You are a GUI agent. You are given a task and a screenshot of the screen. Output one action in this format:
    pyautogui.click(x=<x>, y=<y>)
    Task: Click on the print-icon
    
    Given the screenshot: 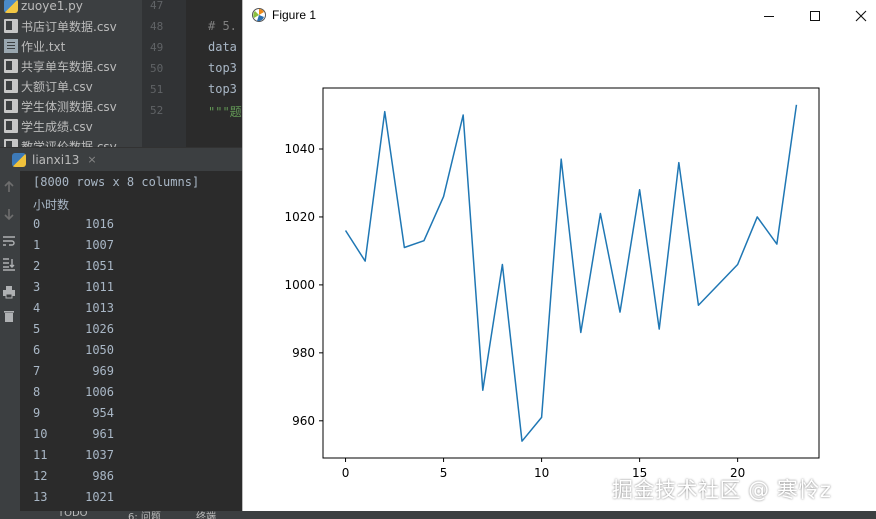 What is the action you would take?
    pyautogui.click(x=9, y=292)
    